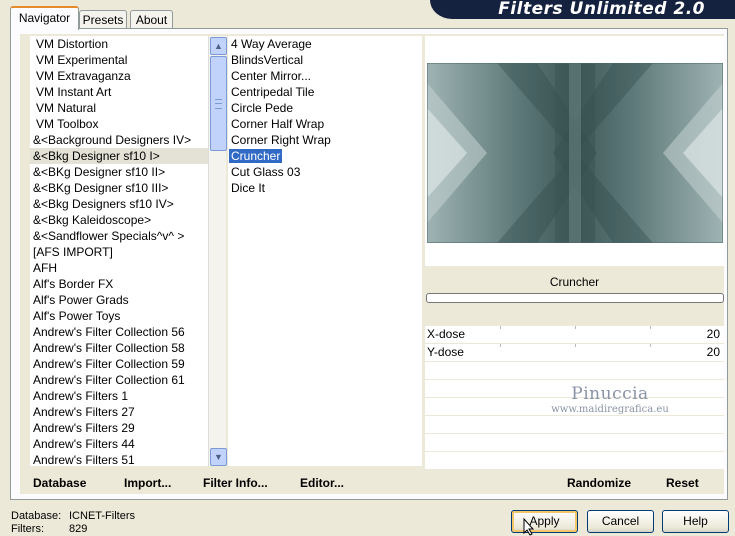  Describe the element at coordinates (574, 335) in the screenshot. I see `param-row: X-dose 20` at that location.